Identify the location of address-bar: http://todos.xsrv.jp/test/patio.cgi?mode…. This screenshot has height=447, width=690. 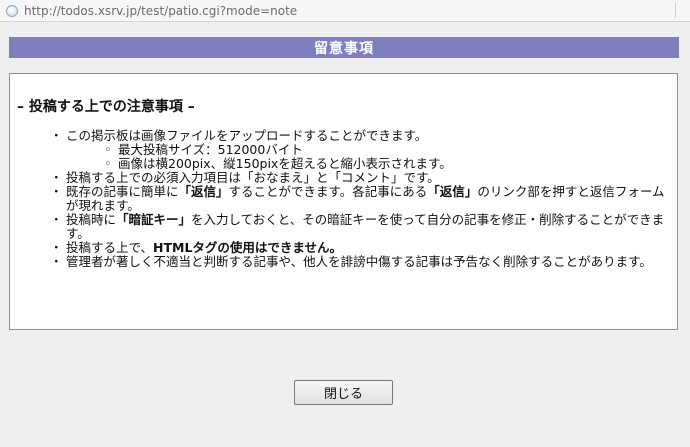
(345, 11).